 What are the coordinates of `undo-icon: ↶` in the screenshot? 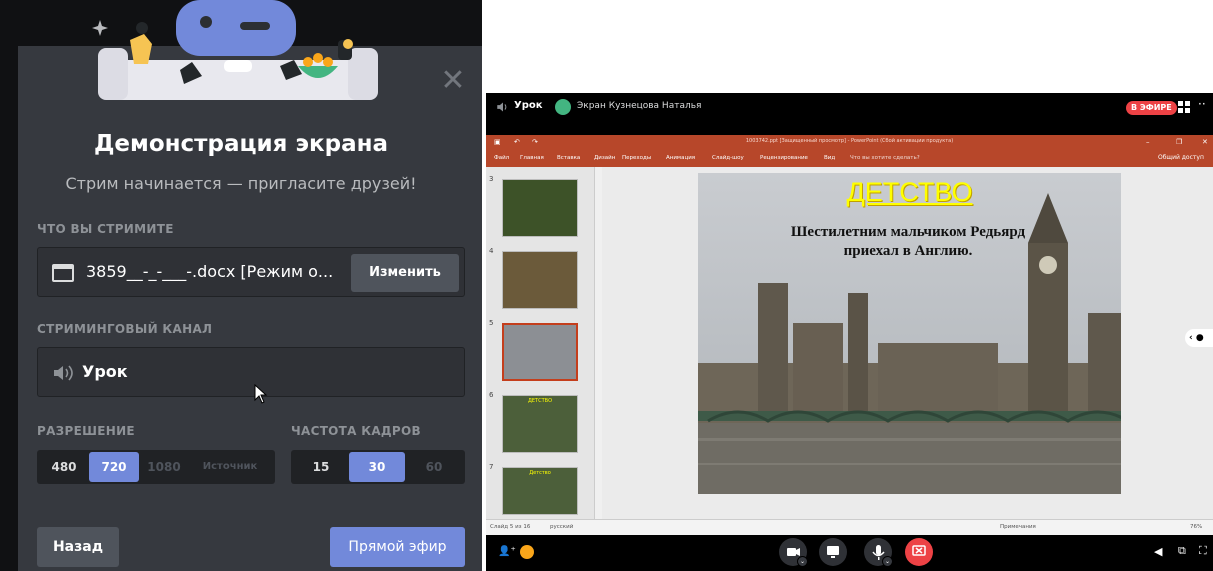 It's located at (517, 142).